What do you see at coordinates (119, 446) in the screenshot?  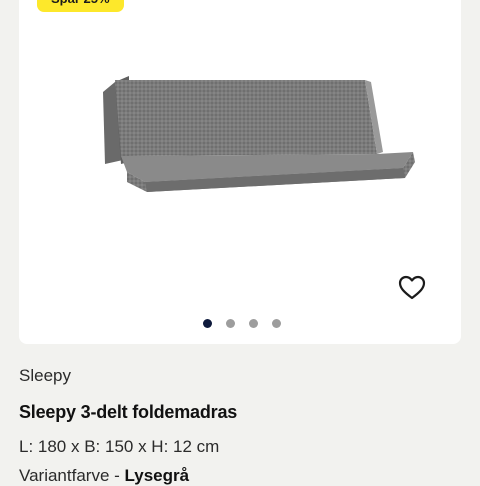 I see `product-dimensions: L: 180 x B: 150 x H: 12 cm` at bounding box center [119, 446].